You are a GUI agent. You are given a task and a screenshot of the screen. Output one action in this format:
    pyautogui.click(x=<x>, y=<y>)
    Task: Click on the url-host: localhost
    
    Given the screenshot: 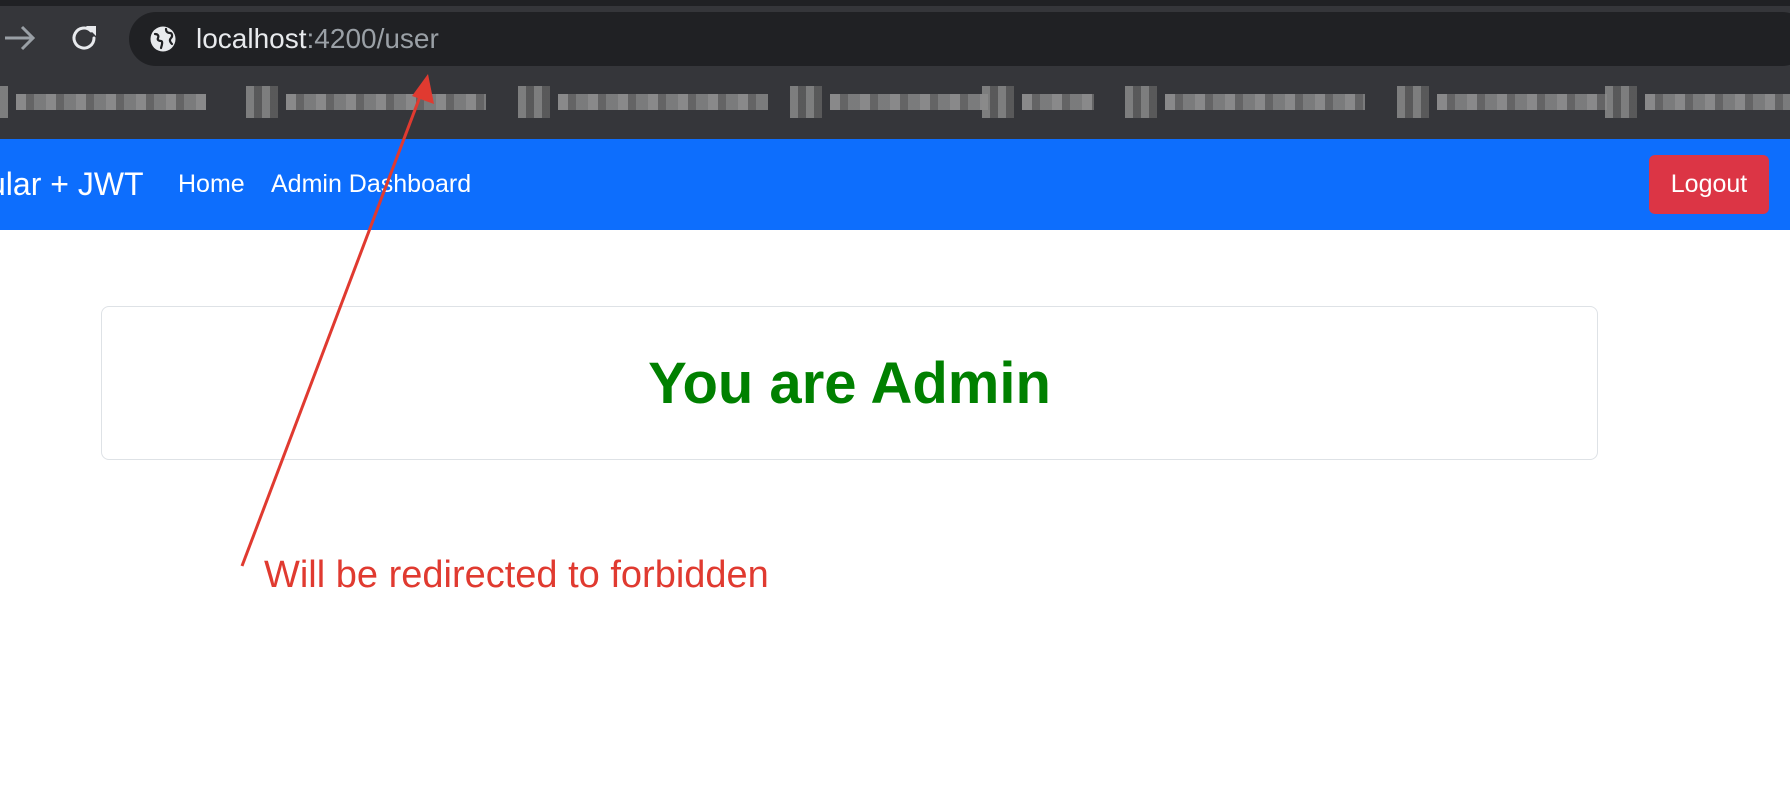 What is the action you would take?
    pyautogui.click(x=251, y=38)
    